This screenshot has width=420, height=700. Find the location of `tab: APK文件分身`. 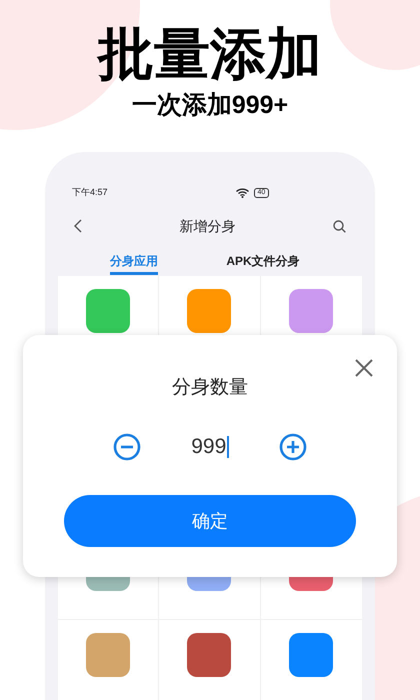

tab: APK文件分身 is located at coordinates (263, 263).